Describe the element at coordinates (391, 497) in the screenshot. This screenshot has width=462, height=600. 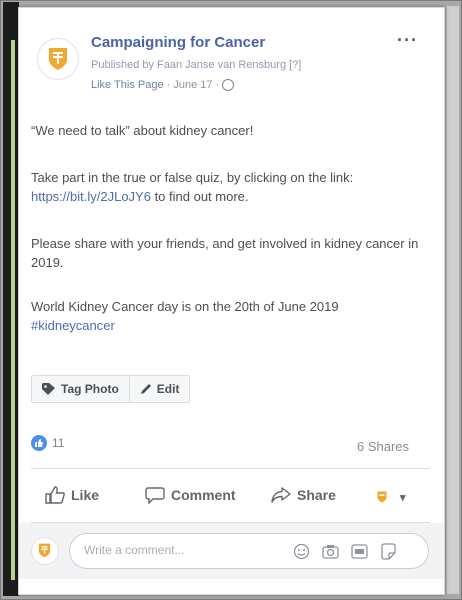
I see `page-identity-selector: ▾` at that location.